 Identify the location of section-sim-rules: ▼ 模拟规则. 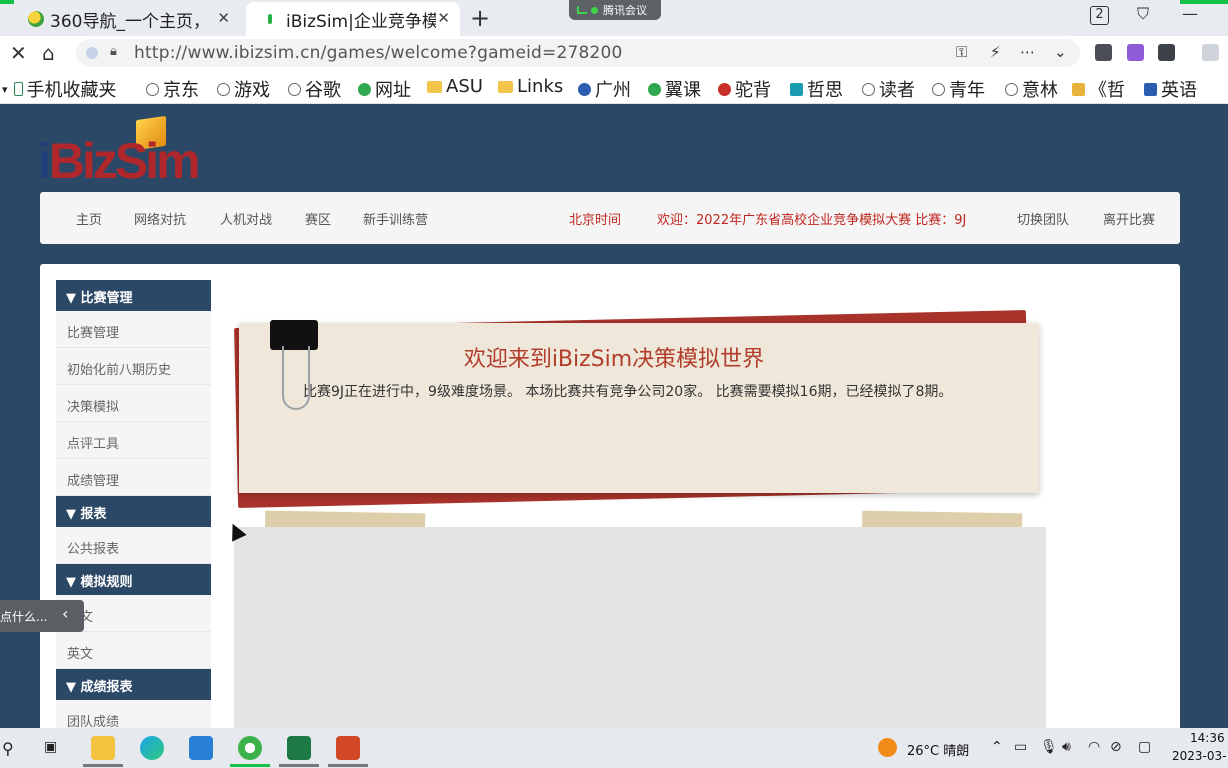
(133, 579).